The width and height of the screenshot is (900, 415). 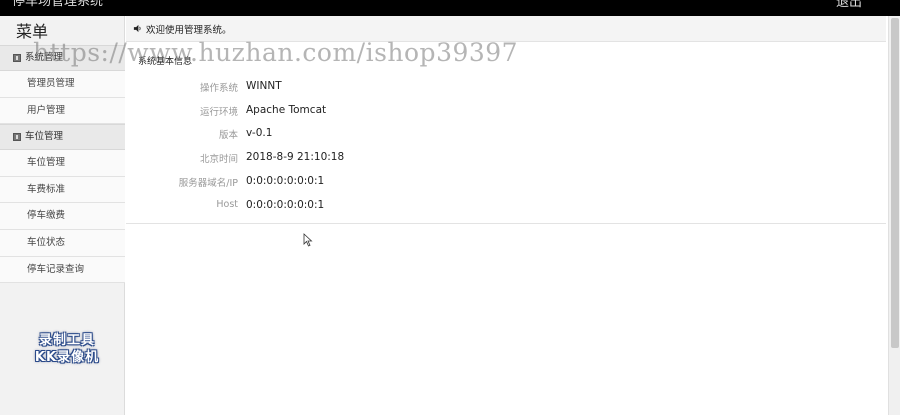 What do you see at coordinates (264, 86) in the screenshot?
I see `info-value: WINNT` at bounding box center [264, 86].